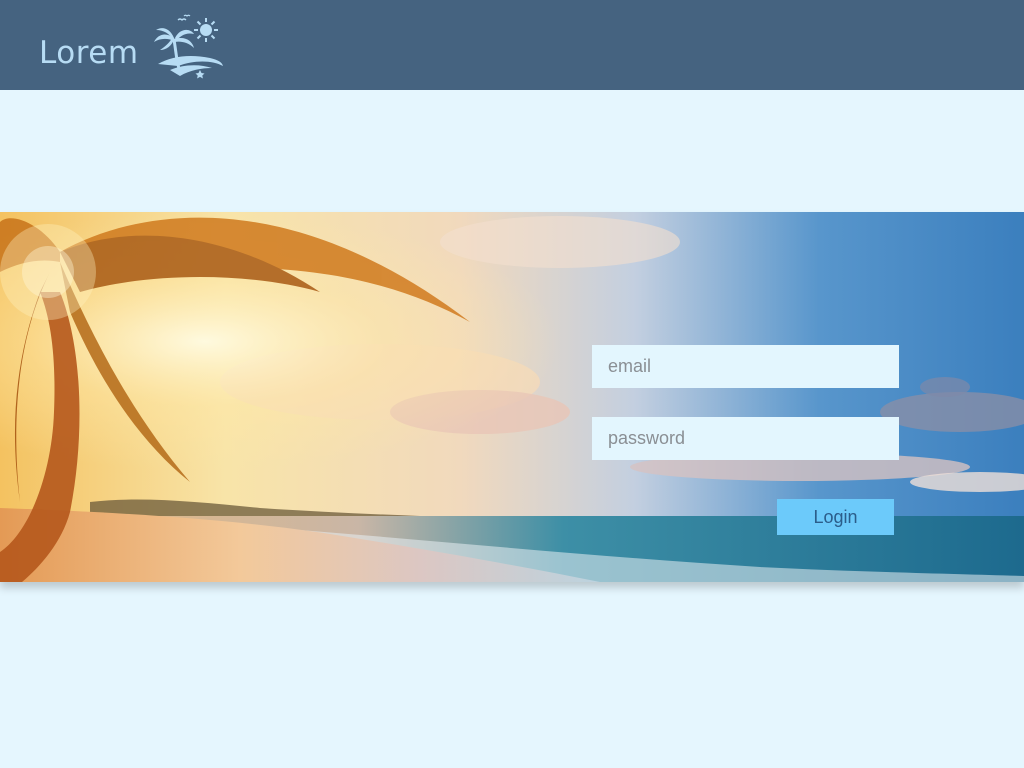 Image resolution: width=1024 pixels, height=768 pixels. Describe the element at coordinates (745, 366) in the screenshot. I see `email-input` at that location.